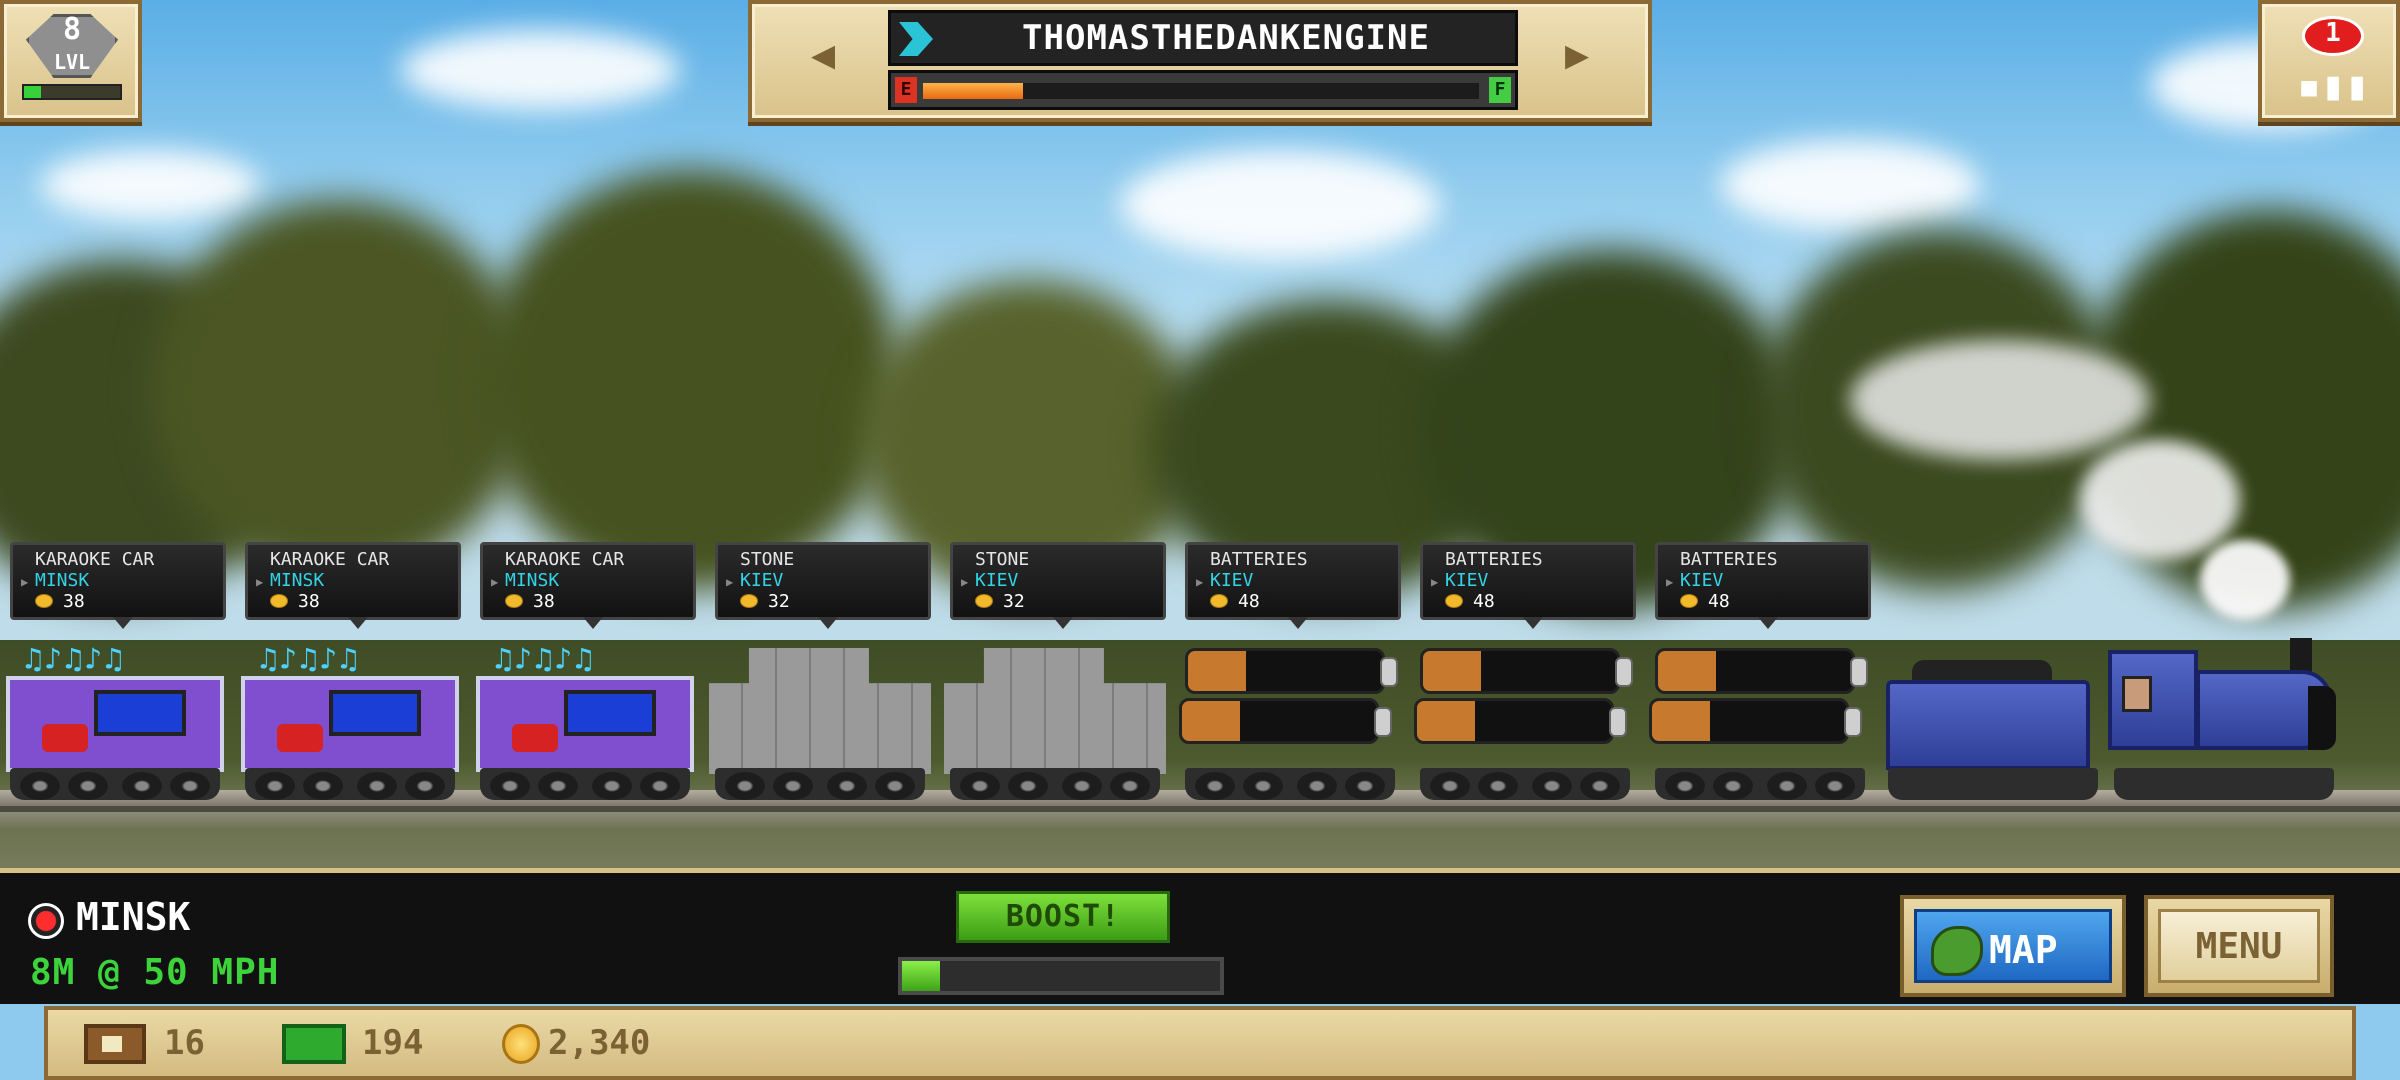 The height and width of the screenshot is (1080, 2400). I want to click on boost-progress-fill, so click(921, 976).